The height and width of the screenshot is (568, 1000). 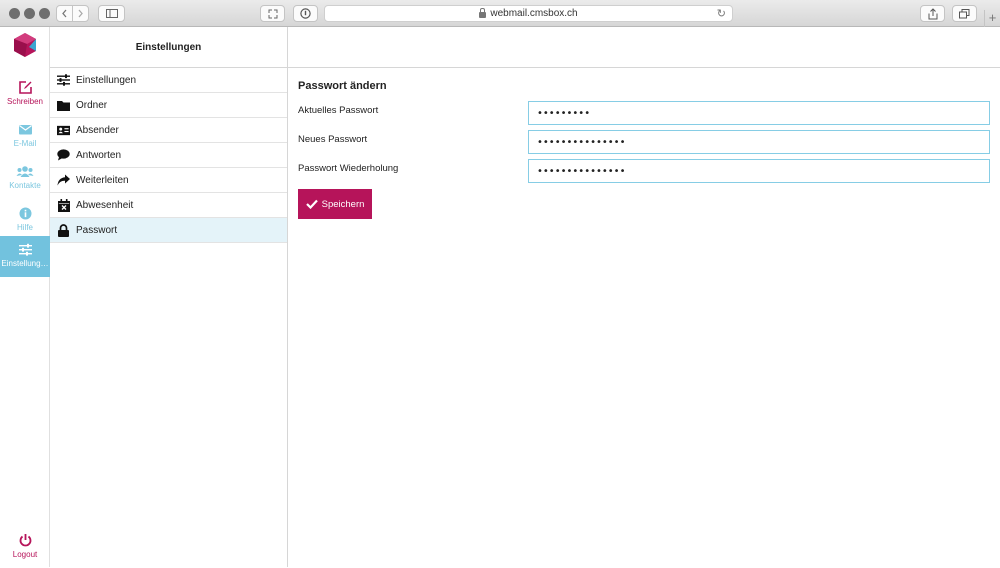 What do you see at coordinates (97, 130) in the screenshot?
I see `settings-item-label: Absender` at bounding box center [97, 130].